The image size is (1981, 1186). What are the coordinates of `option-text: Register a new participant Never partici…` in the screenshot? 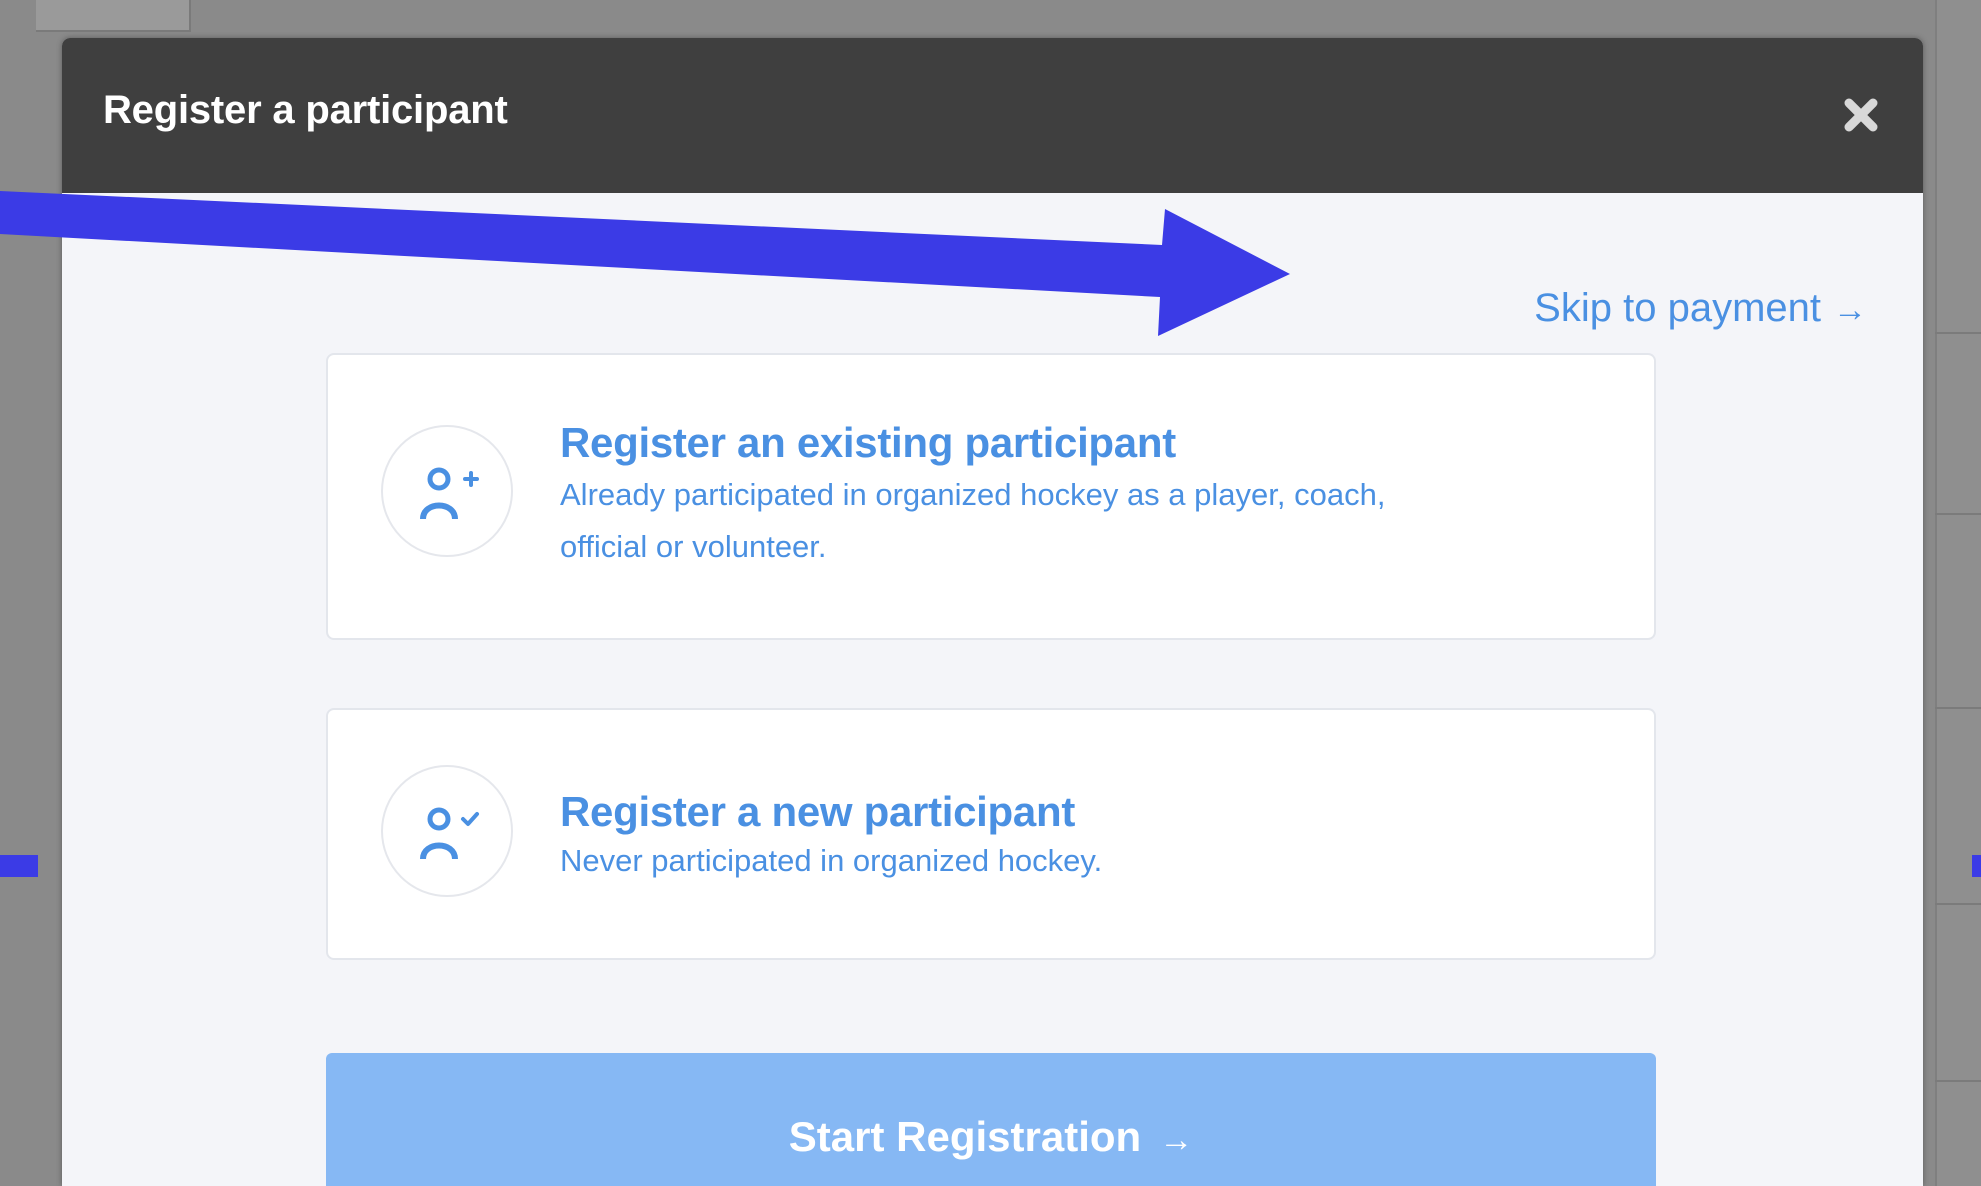 It's located at (1010, 835).